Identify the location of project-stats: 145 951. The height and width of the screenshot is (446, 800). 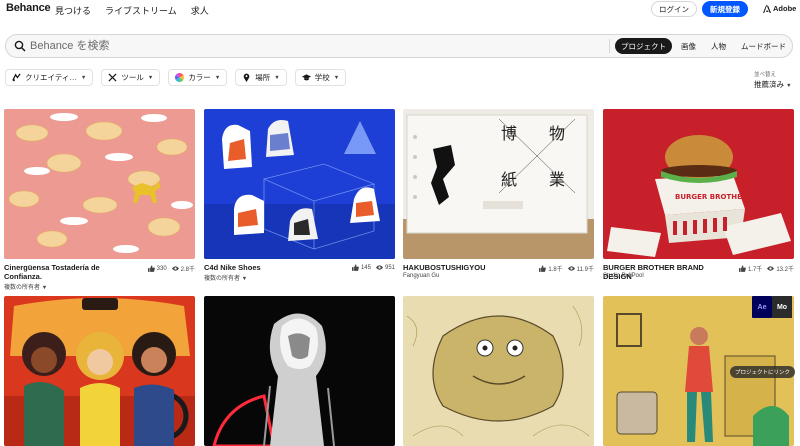
(373, 267).